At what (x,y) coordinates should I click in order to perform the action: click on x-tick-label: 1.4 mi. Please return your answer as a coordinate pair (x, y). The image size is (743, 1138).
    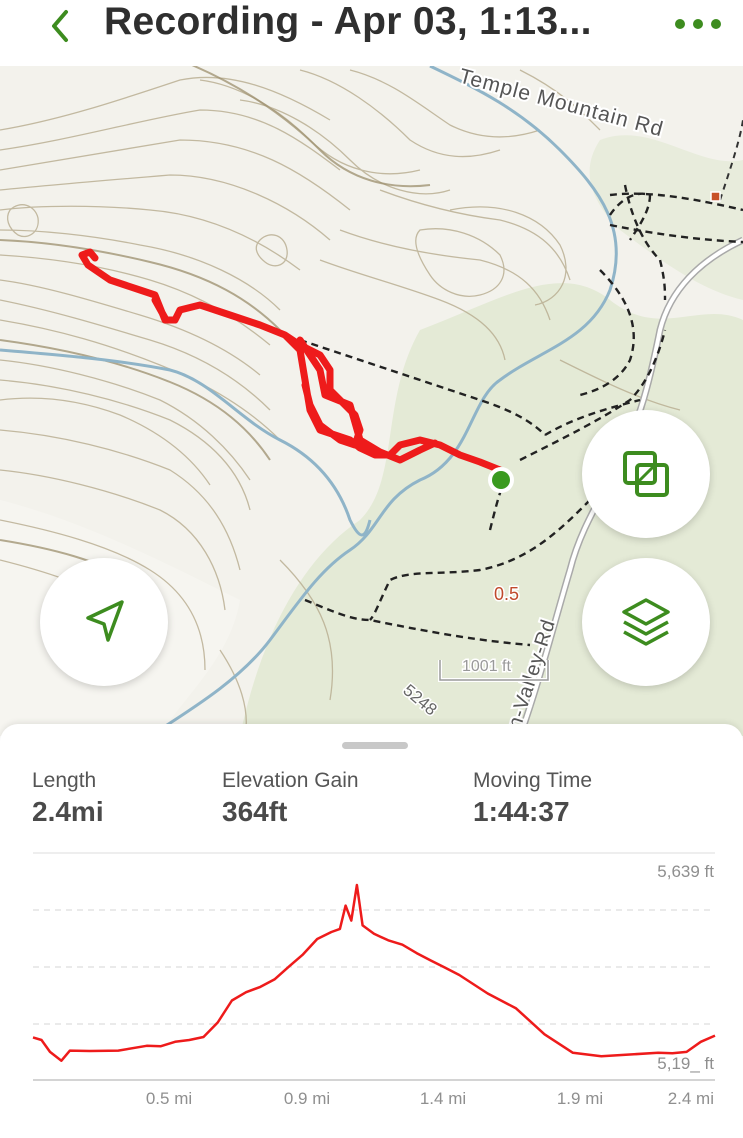
    Looking at the image, I should click on (443, 1098).